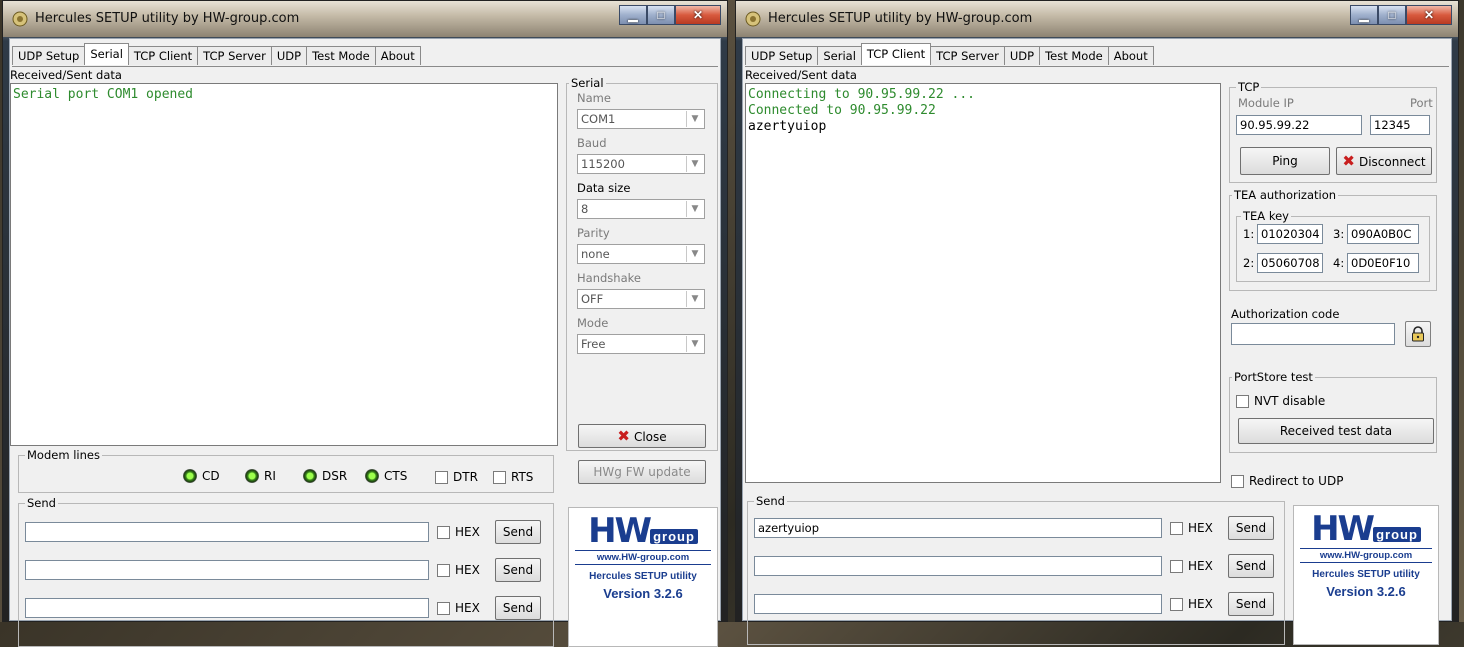  I want to click on mode-label: Mode, so click(593, 323).